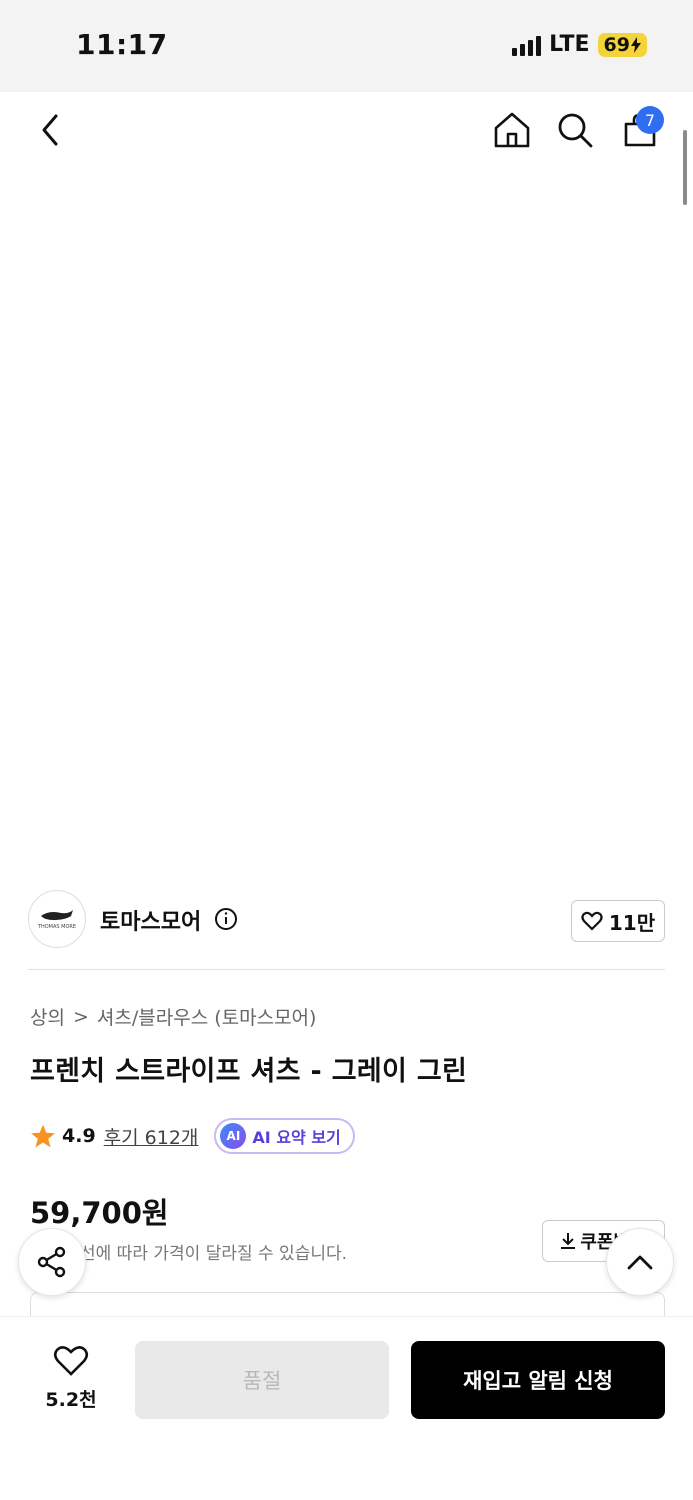 This screenshot has height=1500, width=693. I want to click on cart-button: 7, so click(640, 130).